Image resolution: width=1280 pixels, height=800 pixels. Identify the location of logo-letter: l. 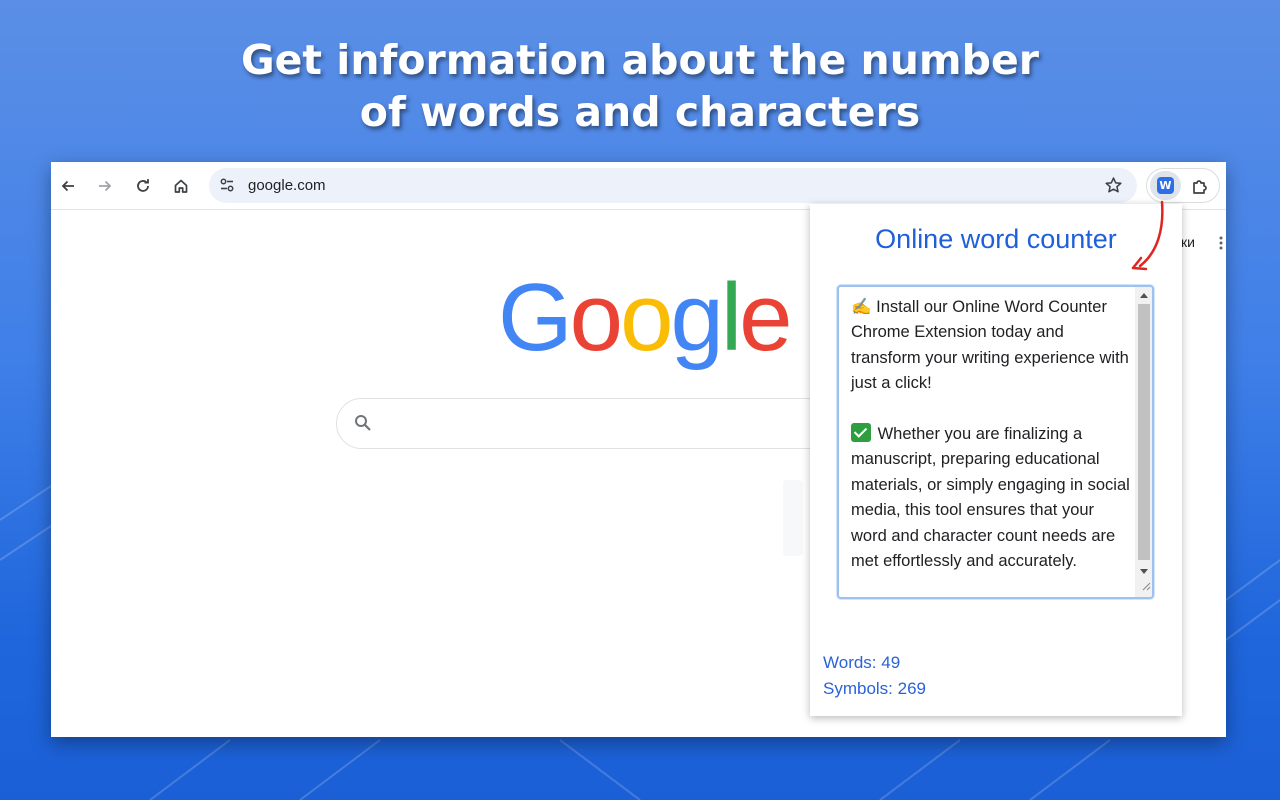
(731, 317).